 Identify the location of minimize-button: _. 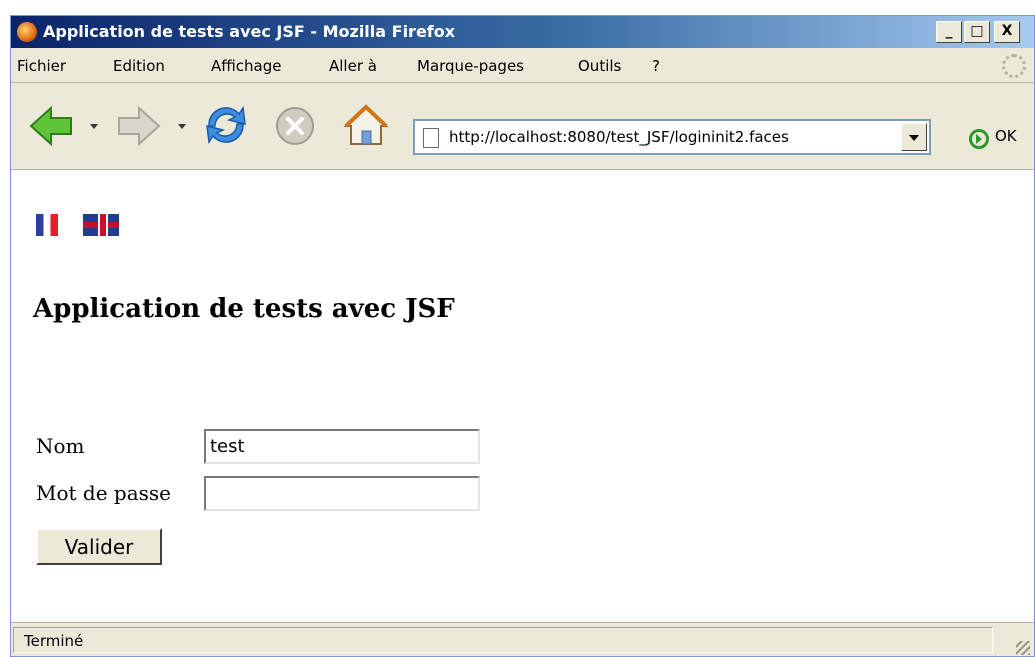
(949, 32).